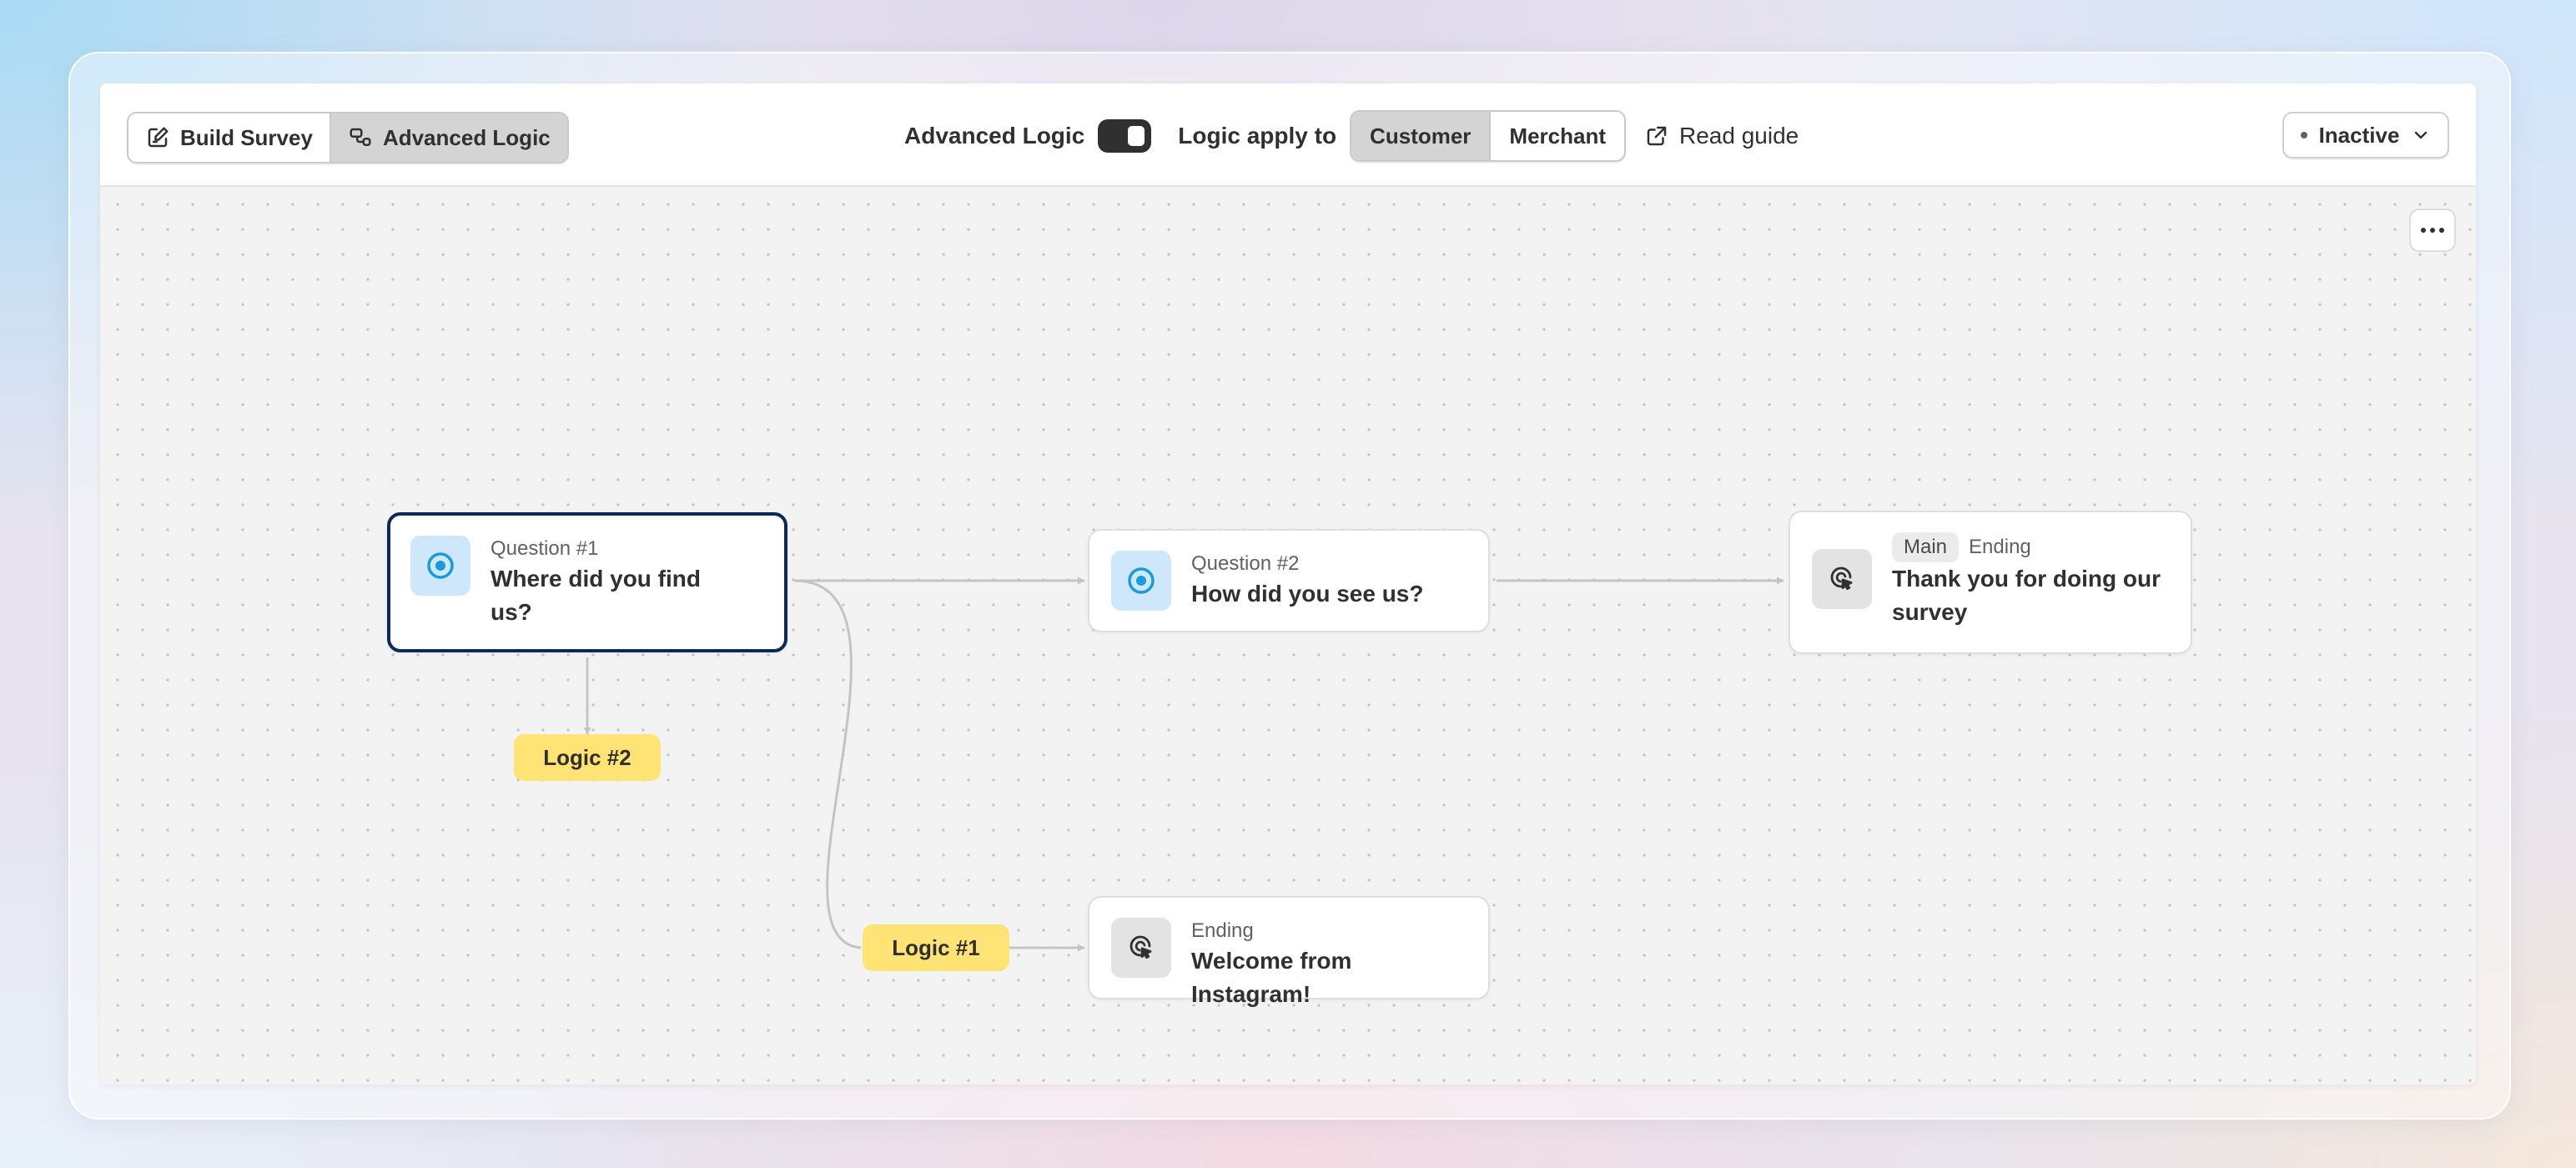 This screenshot has height=1168, width=2576. I want to click on instagram-ending-text: Ending Welcome from Instagram!, so click(1329, 964).